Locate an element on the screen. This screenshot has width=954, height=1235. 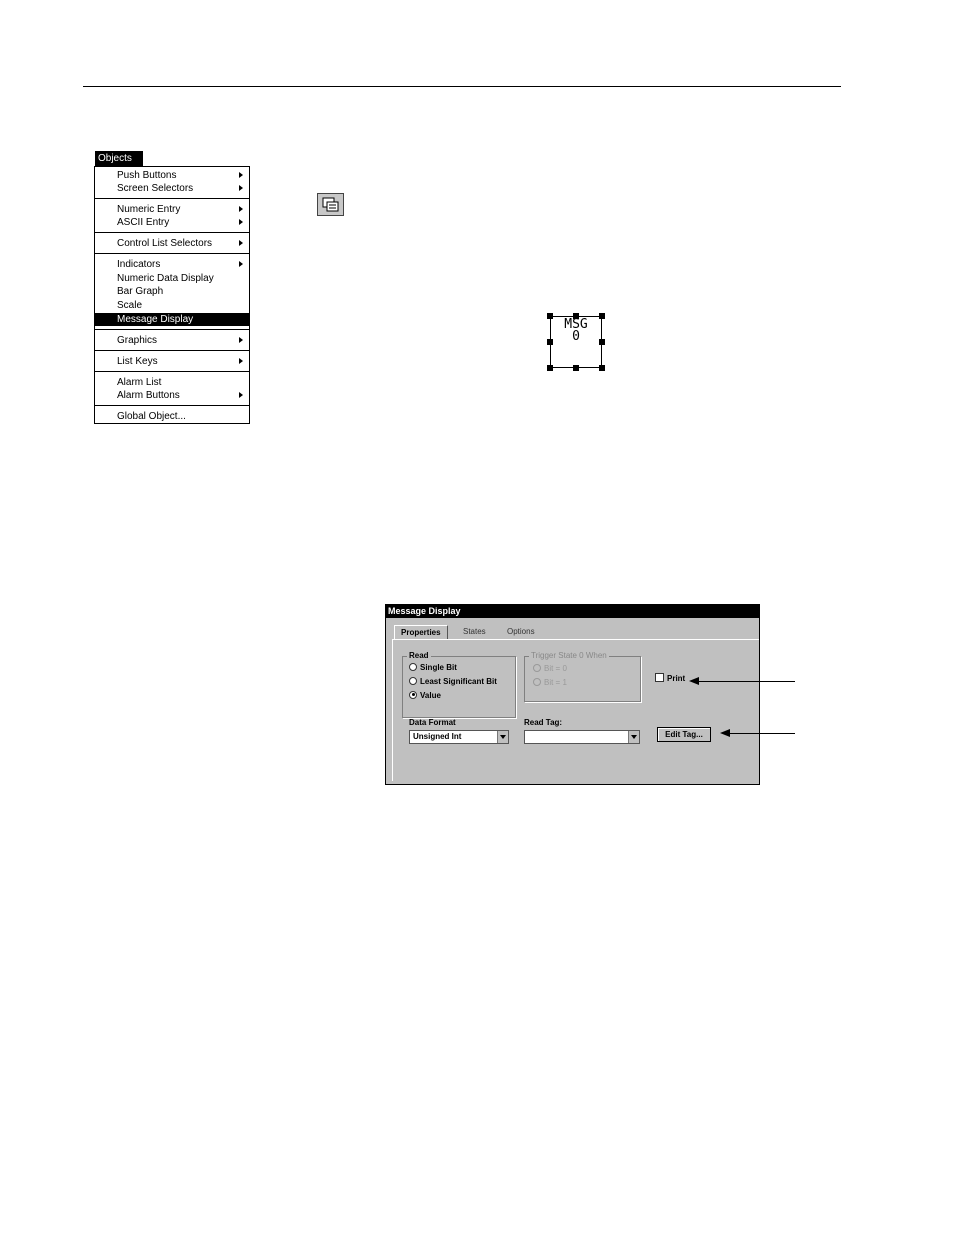
radio-least-significant-bit: Least Significant Bit is located at coordinates (453, 681).